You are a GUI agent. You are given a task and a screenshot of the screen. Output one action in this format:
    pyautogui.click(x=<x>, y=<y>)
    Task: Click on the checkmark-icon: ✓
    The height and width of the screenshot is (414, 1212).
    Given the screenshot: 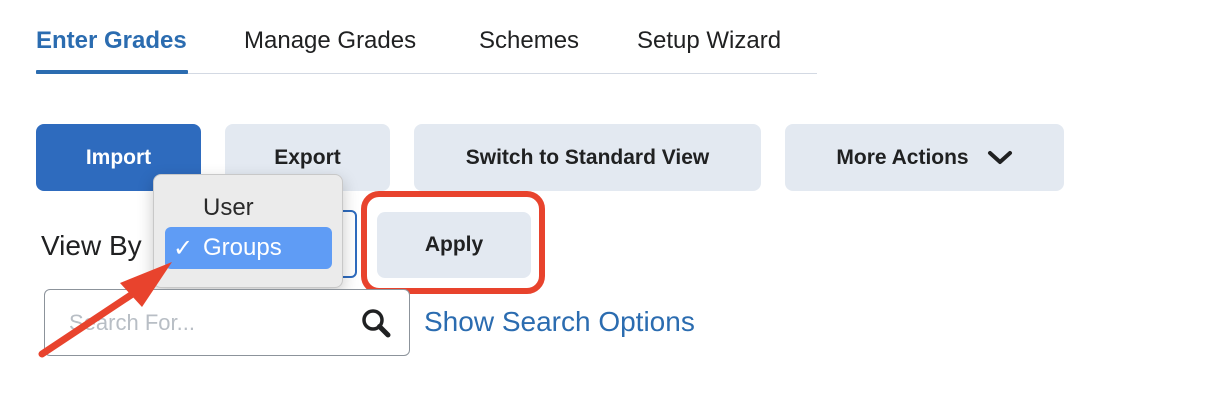 What is the action you would take?
    pyautogui.click(x=183, y=248)
    